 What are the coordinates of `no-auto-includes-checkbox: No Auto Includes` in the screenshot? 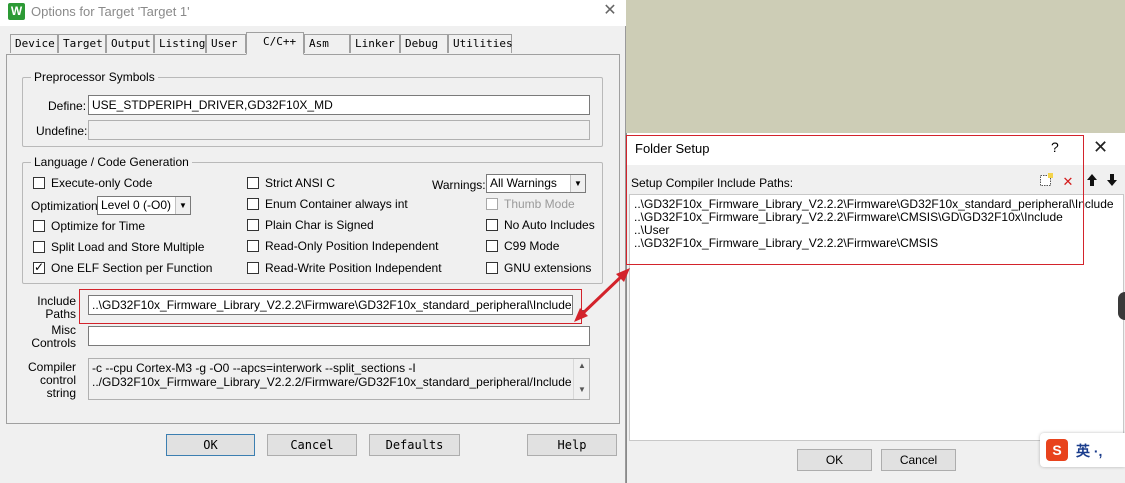 It's located at (540, 225).